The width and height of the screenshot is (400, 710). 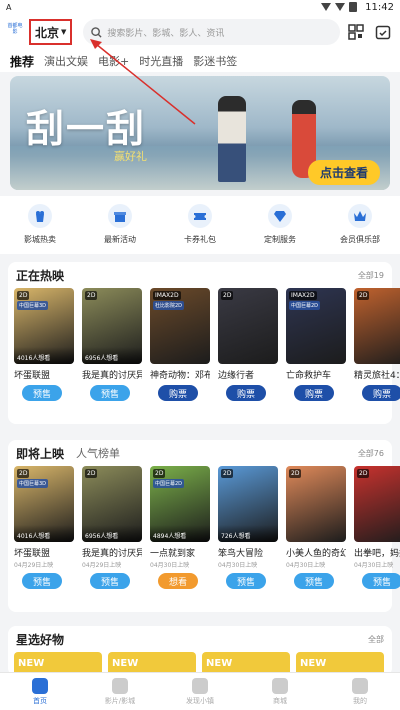 What do you see at coordinates (112, 376) in the screenshot?
I see `movie-title: 我是真的讨厌异地恋` at bounding box center [112, 376].